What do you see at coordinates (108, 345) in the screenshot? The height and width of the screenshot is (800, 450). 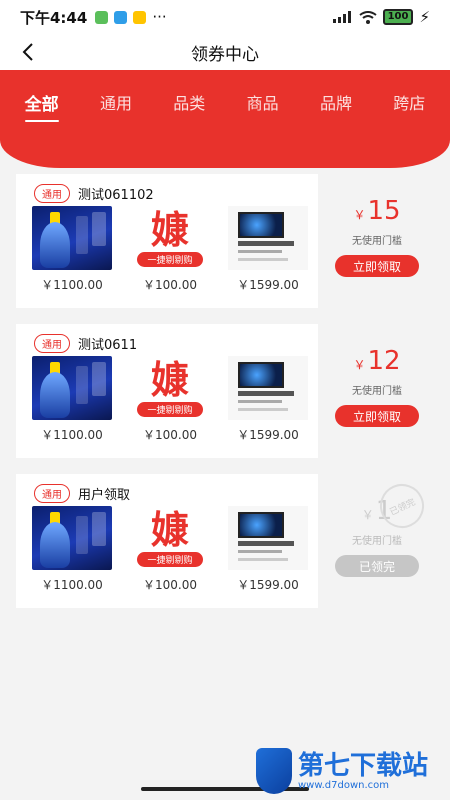 I see `coupon-title: 测试0611` at bounding box center [108, 345].